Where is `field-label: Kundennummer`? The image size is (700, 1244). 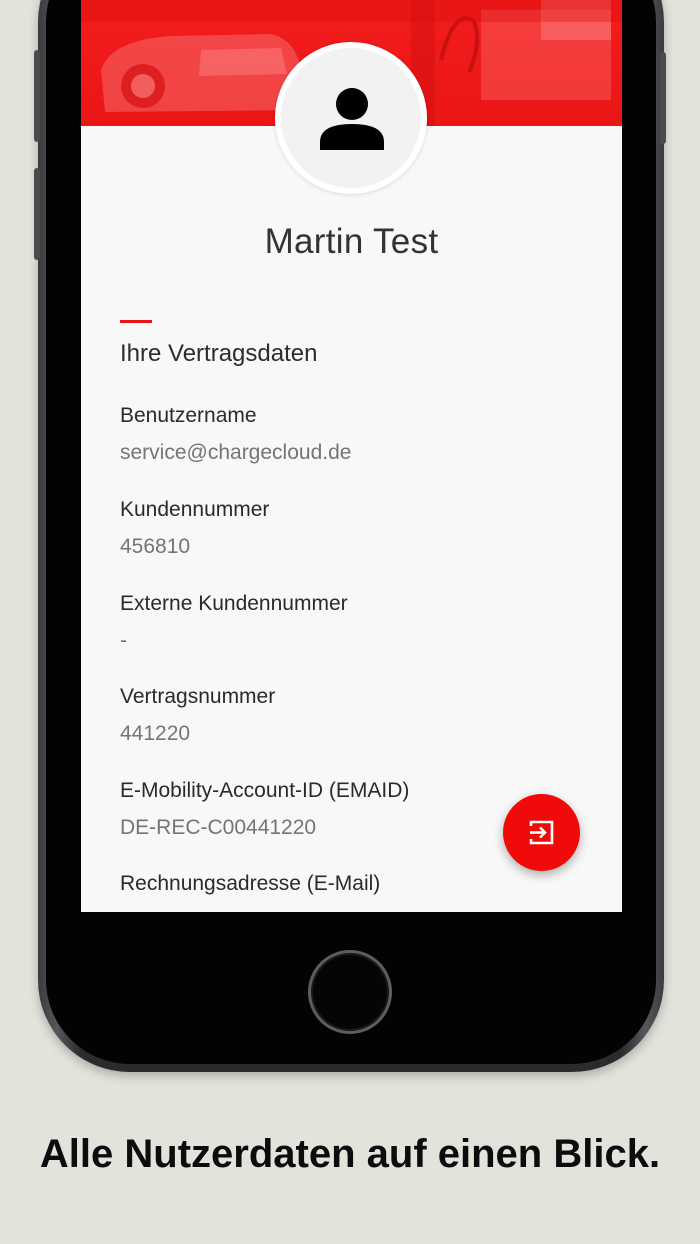
field-label: Kundennummer is located at coordinates (195, 509).